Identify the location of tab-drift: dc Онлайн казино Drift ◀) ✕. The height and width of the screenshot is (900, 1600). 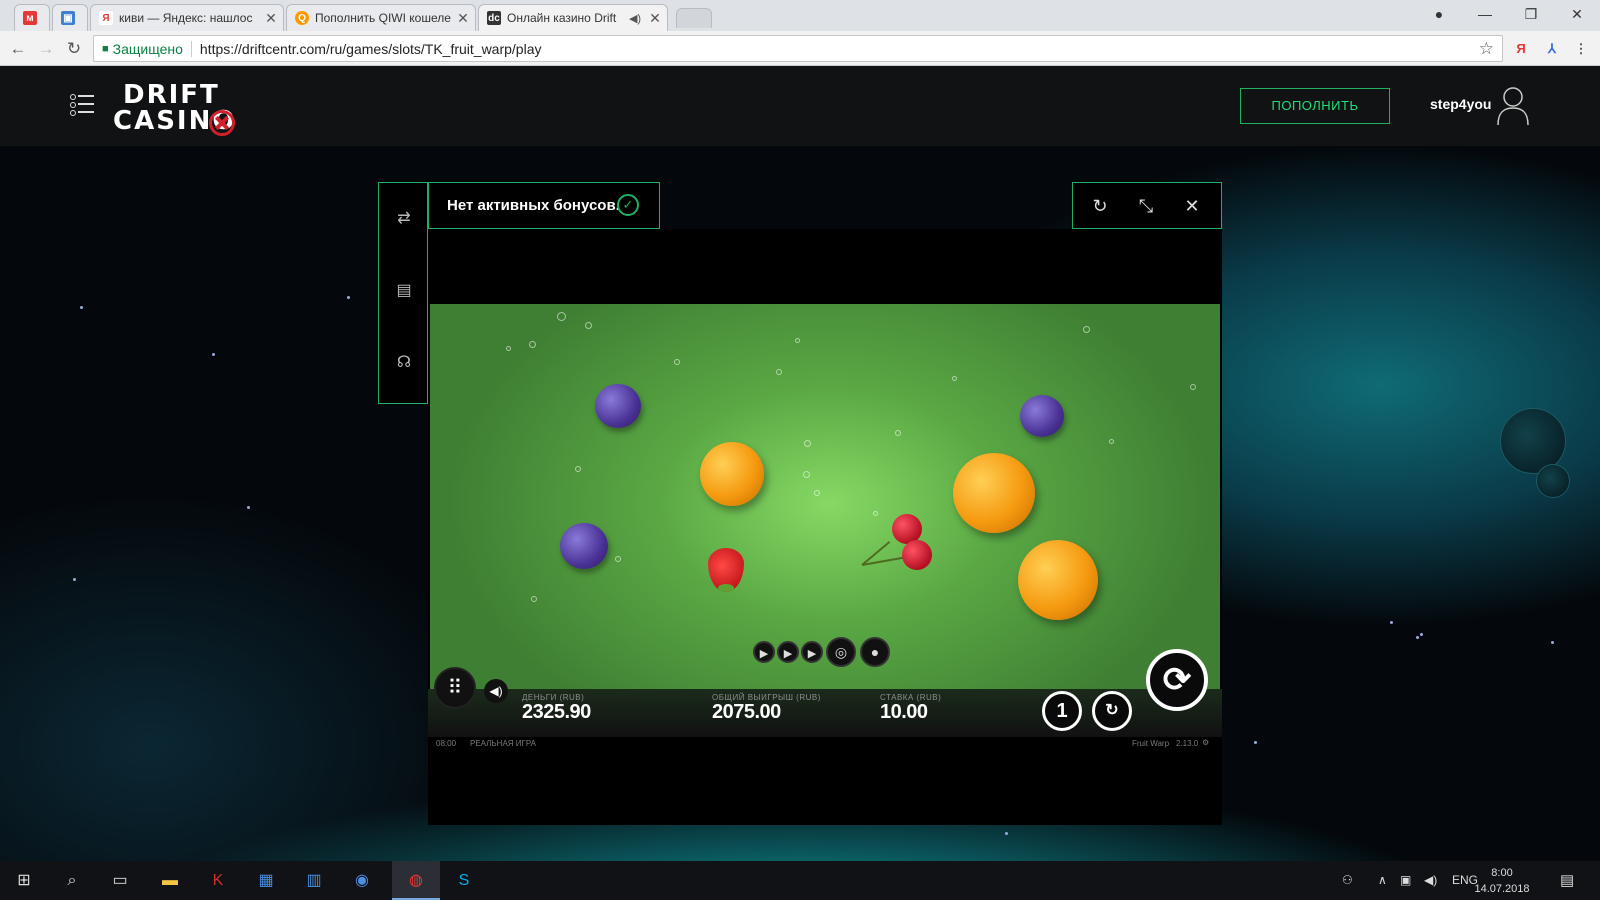
(573, 17).